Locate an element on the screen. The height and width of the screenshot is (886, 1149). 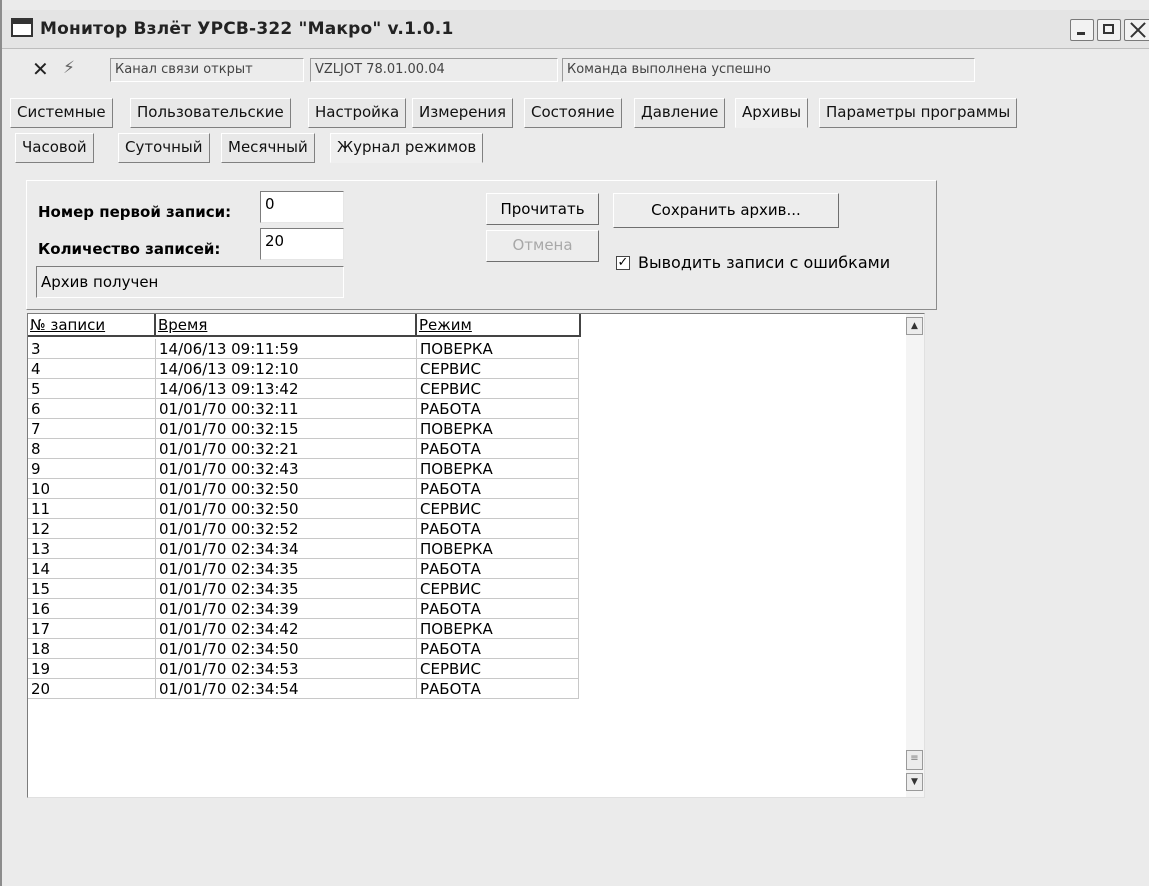
tab-archives: Архивы is located at coordinates (772, 113).